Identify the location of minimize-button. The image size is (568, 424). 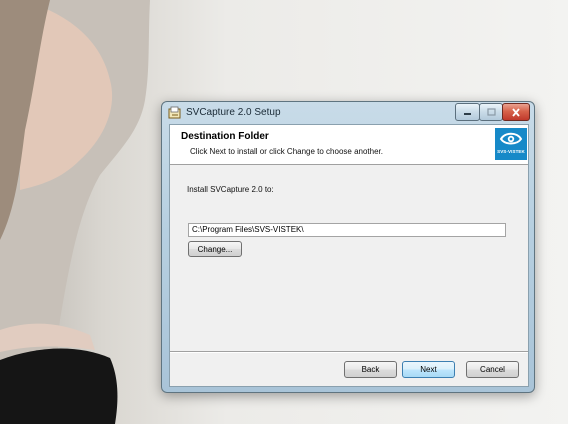
(467, 112).